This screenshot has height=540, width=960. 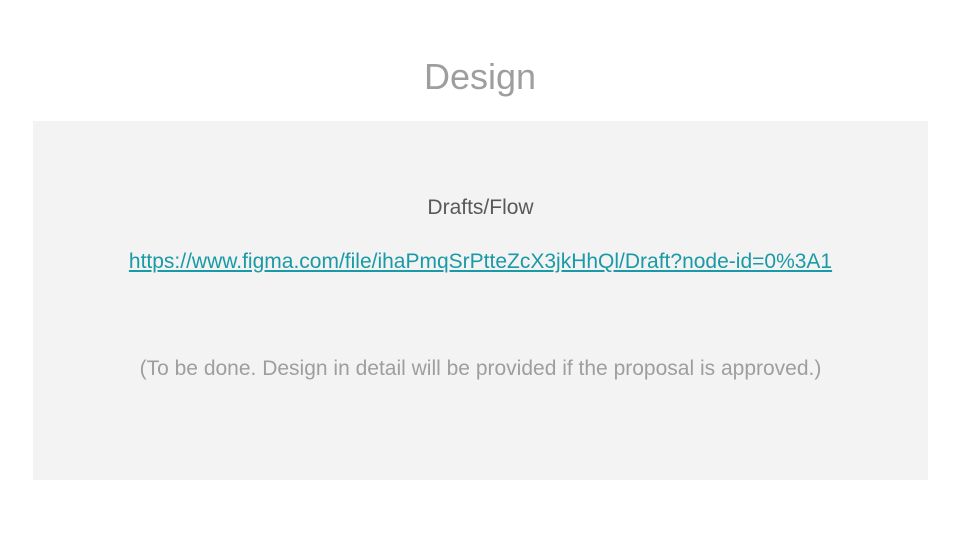 What do you see at coordinates (480, 76) in the screenshot?
I see `slide-title: Design` at bounding box center [480, 76].